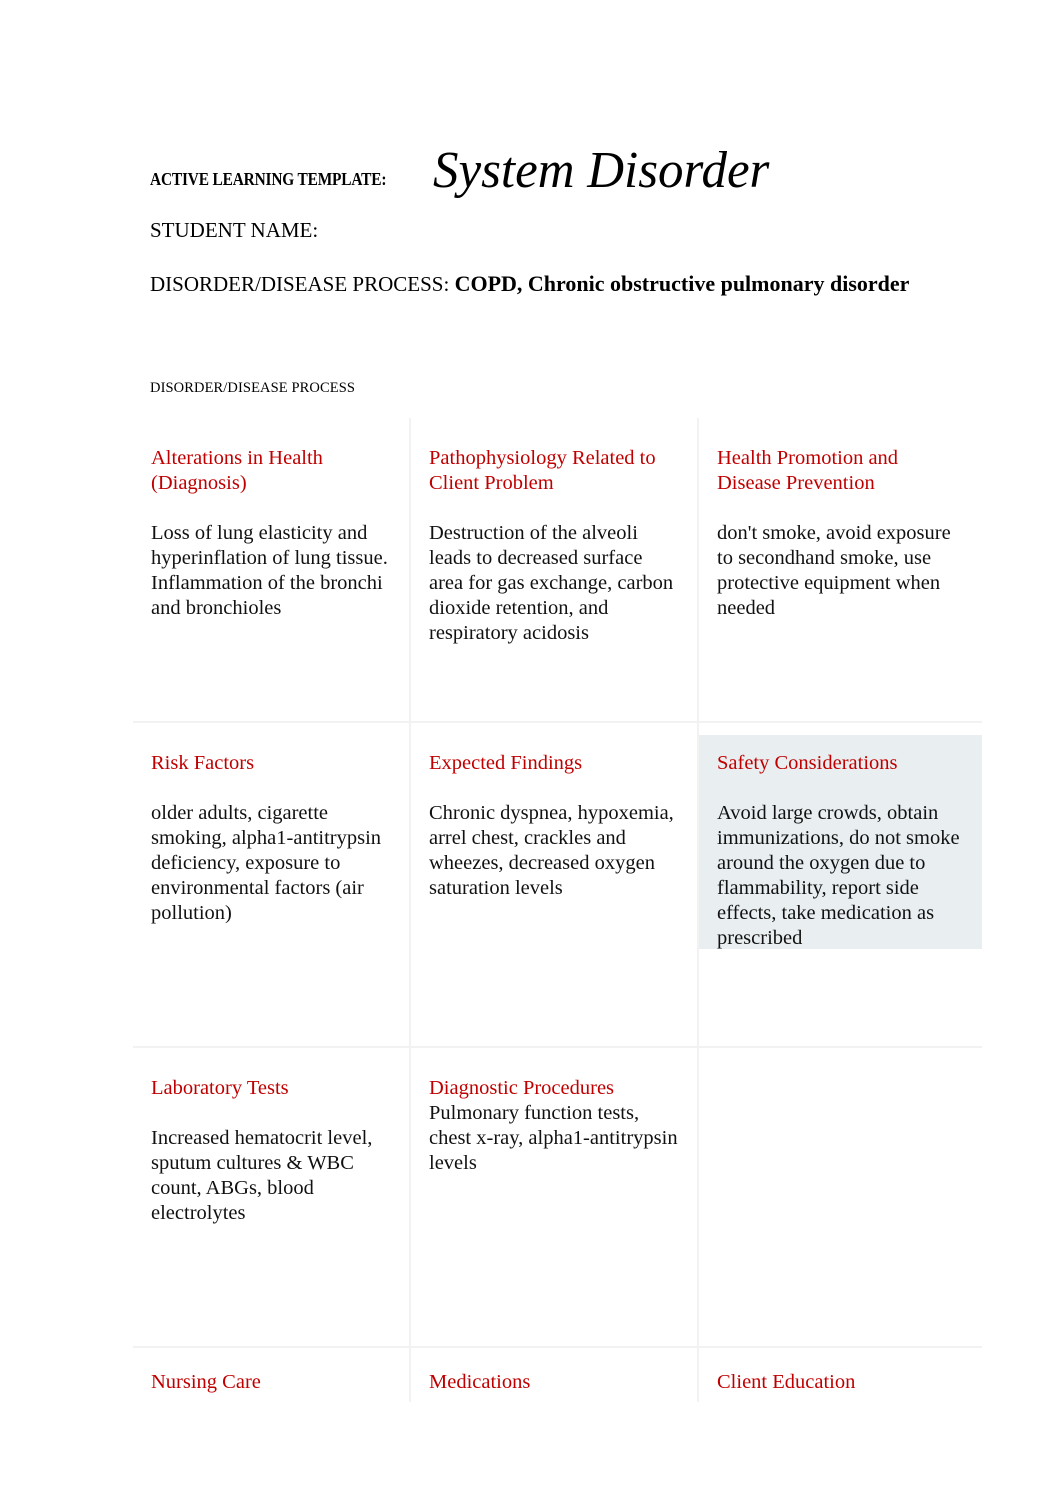  Describe the element at coordinates (253, 388) in the screenshot. I see `section-heading: DISORDER/DISEASE PROCESS` at that location.